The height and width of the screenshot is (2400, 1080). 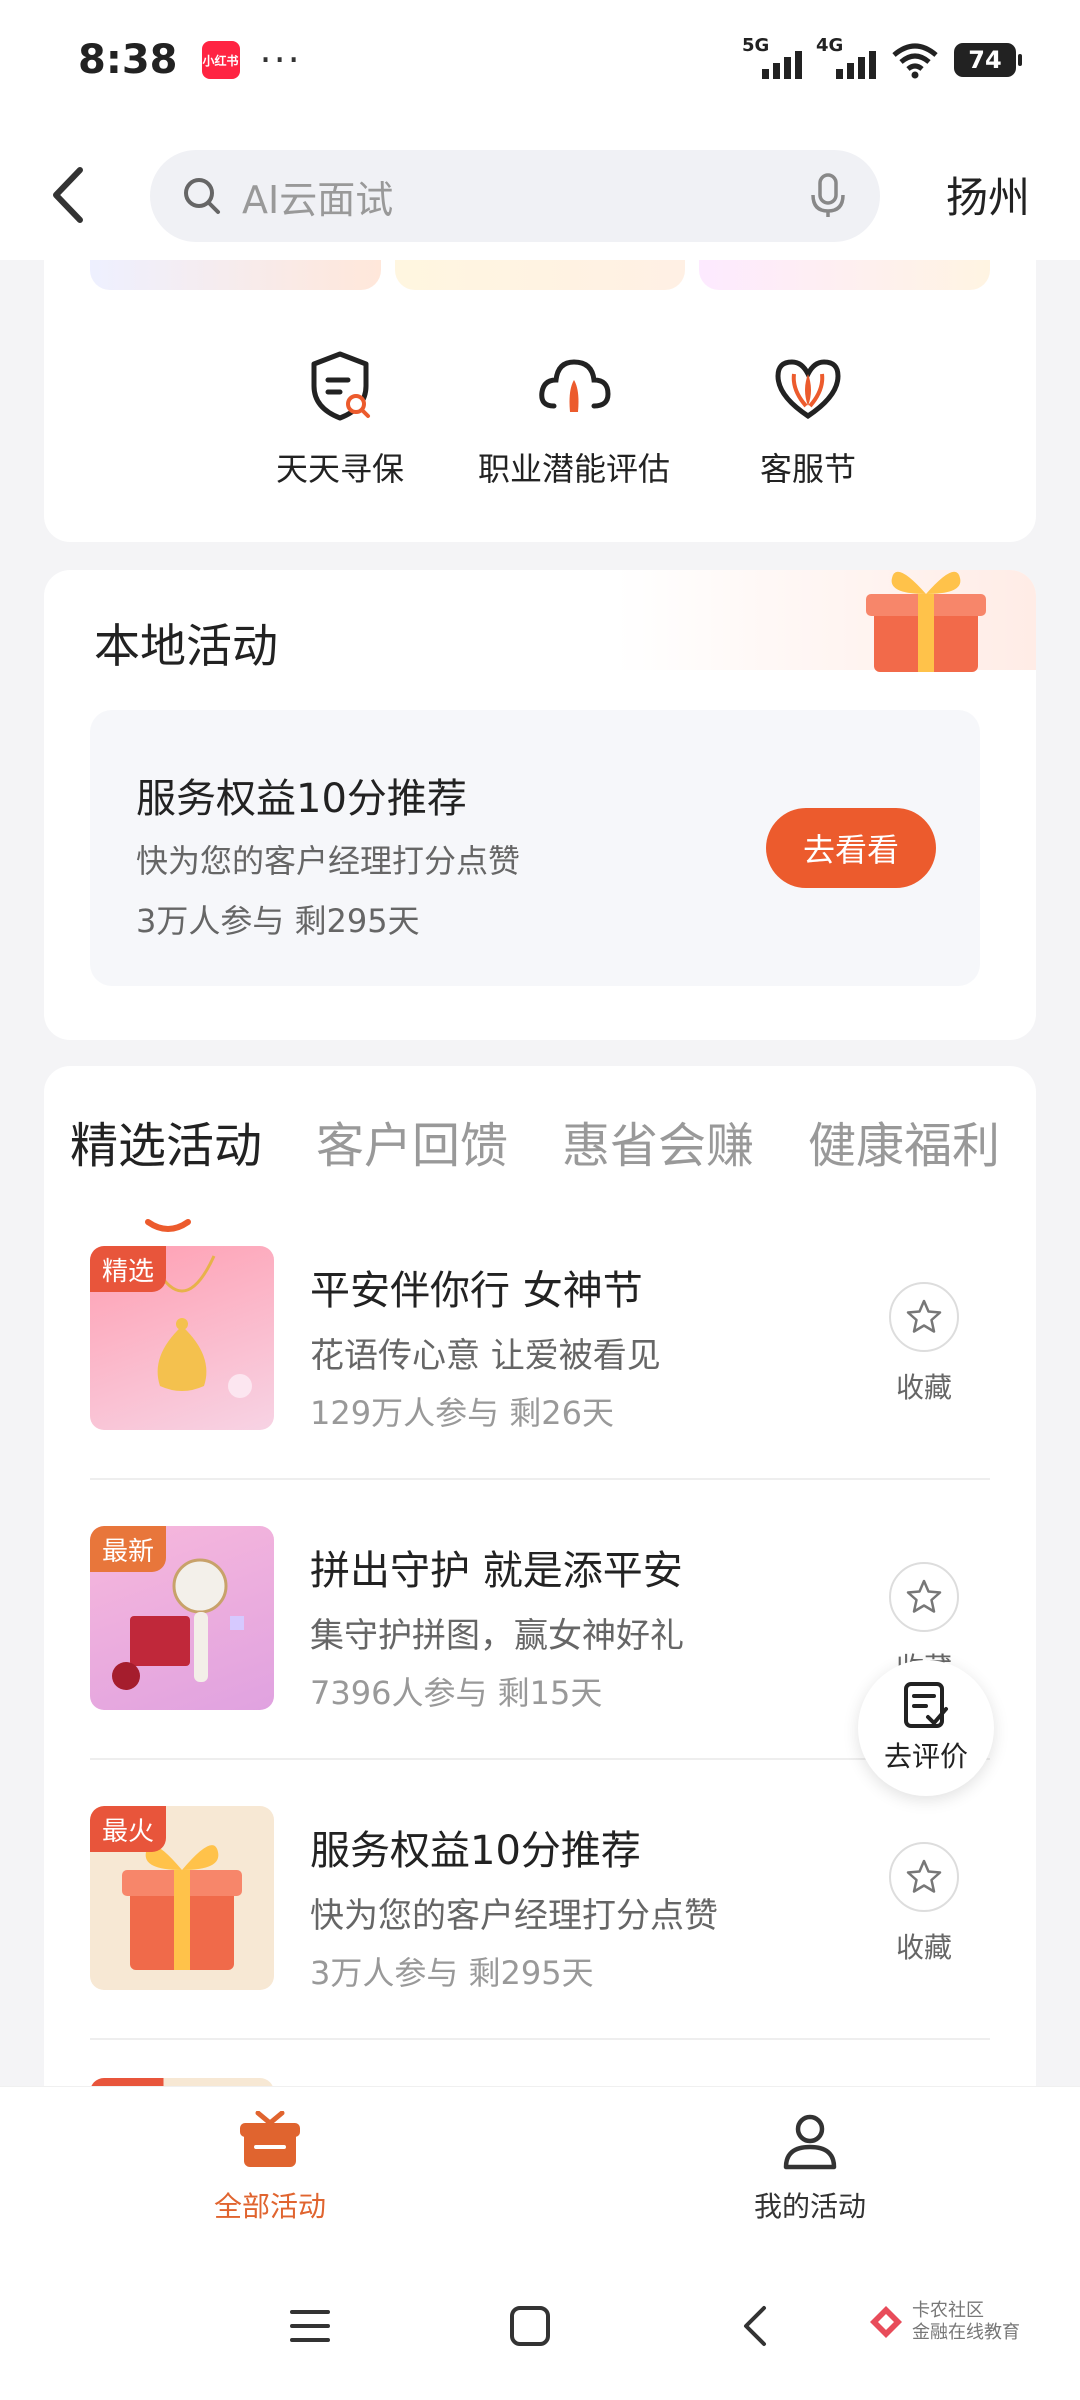 I want to click on activity-meta: 3万人参与 剩295天, so click(x=452, y=1973).